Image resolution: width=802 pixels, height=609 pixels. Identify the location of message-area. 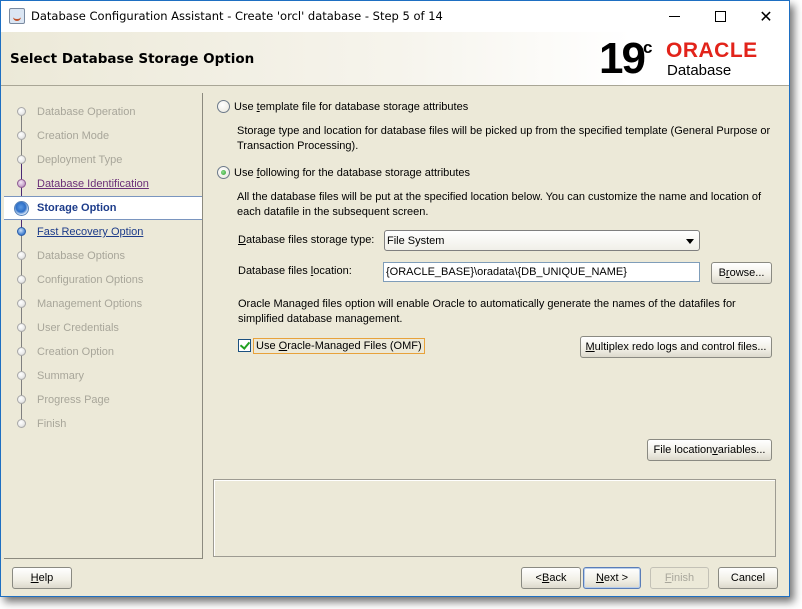
(494, 518).